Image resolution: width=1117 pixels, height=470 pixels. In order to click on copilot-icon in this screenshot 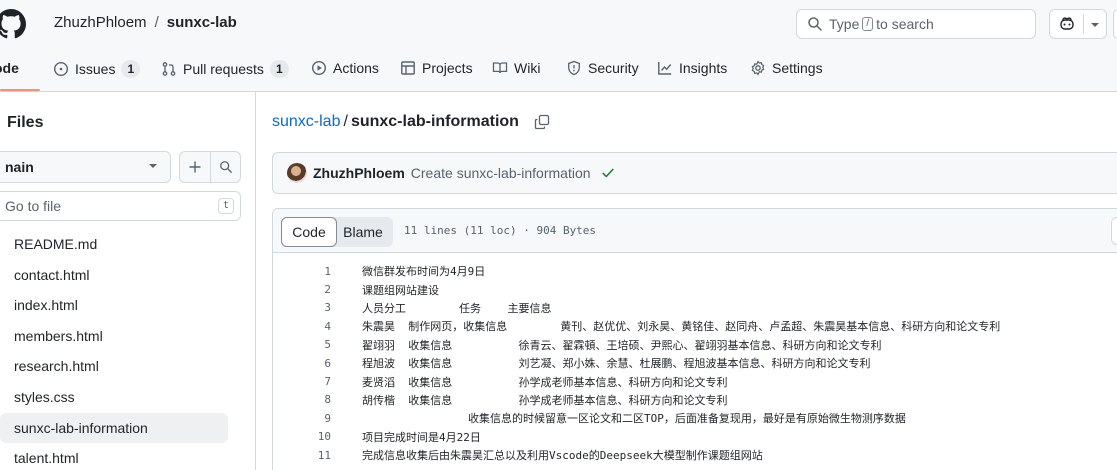, I will do `click(1067, 23)`.